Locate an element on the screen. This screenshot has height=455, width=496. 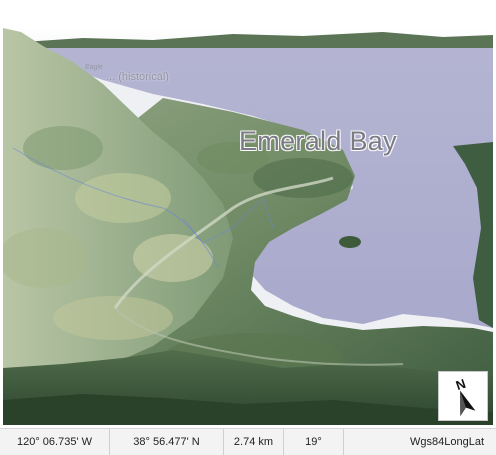
status-longitude: 120° 06.735' W is located at coordinates (55, 442).